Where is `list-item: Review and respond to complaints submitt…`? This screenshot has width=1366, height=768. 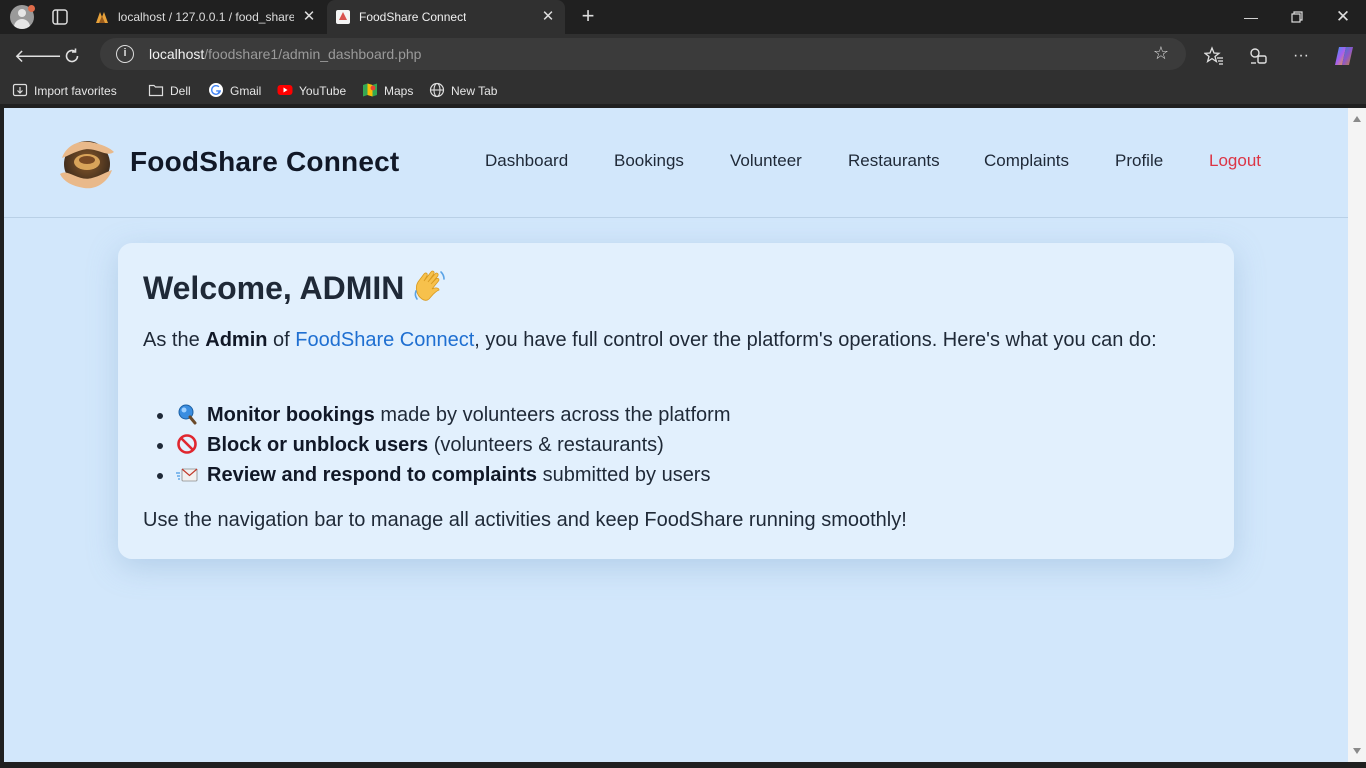
list-item: Review and respond to complaints submitt… is located at coordinates (437, 475).